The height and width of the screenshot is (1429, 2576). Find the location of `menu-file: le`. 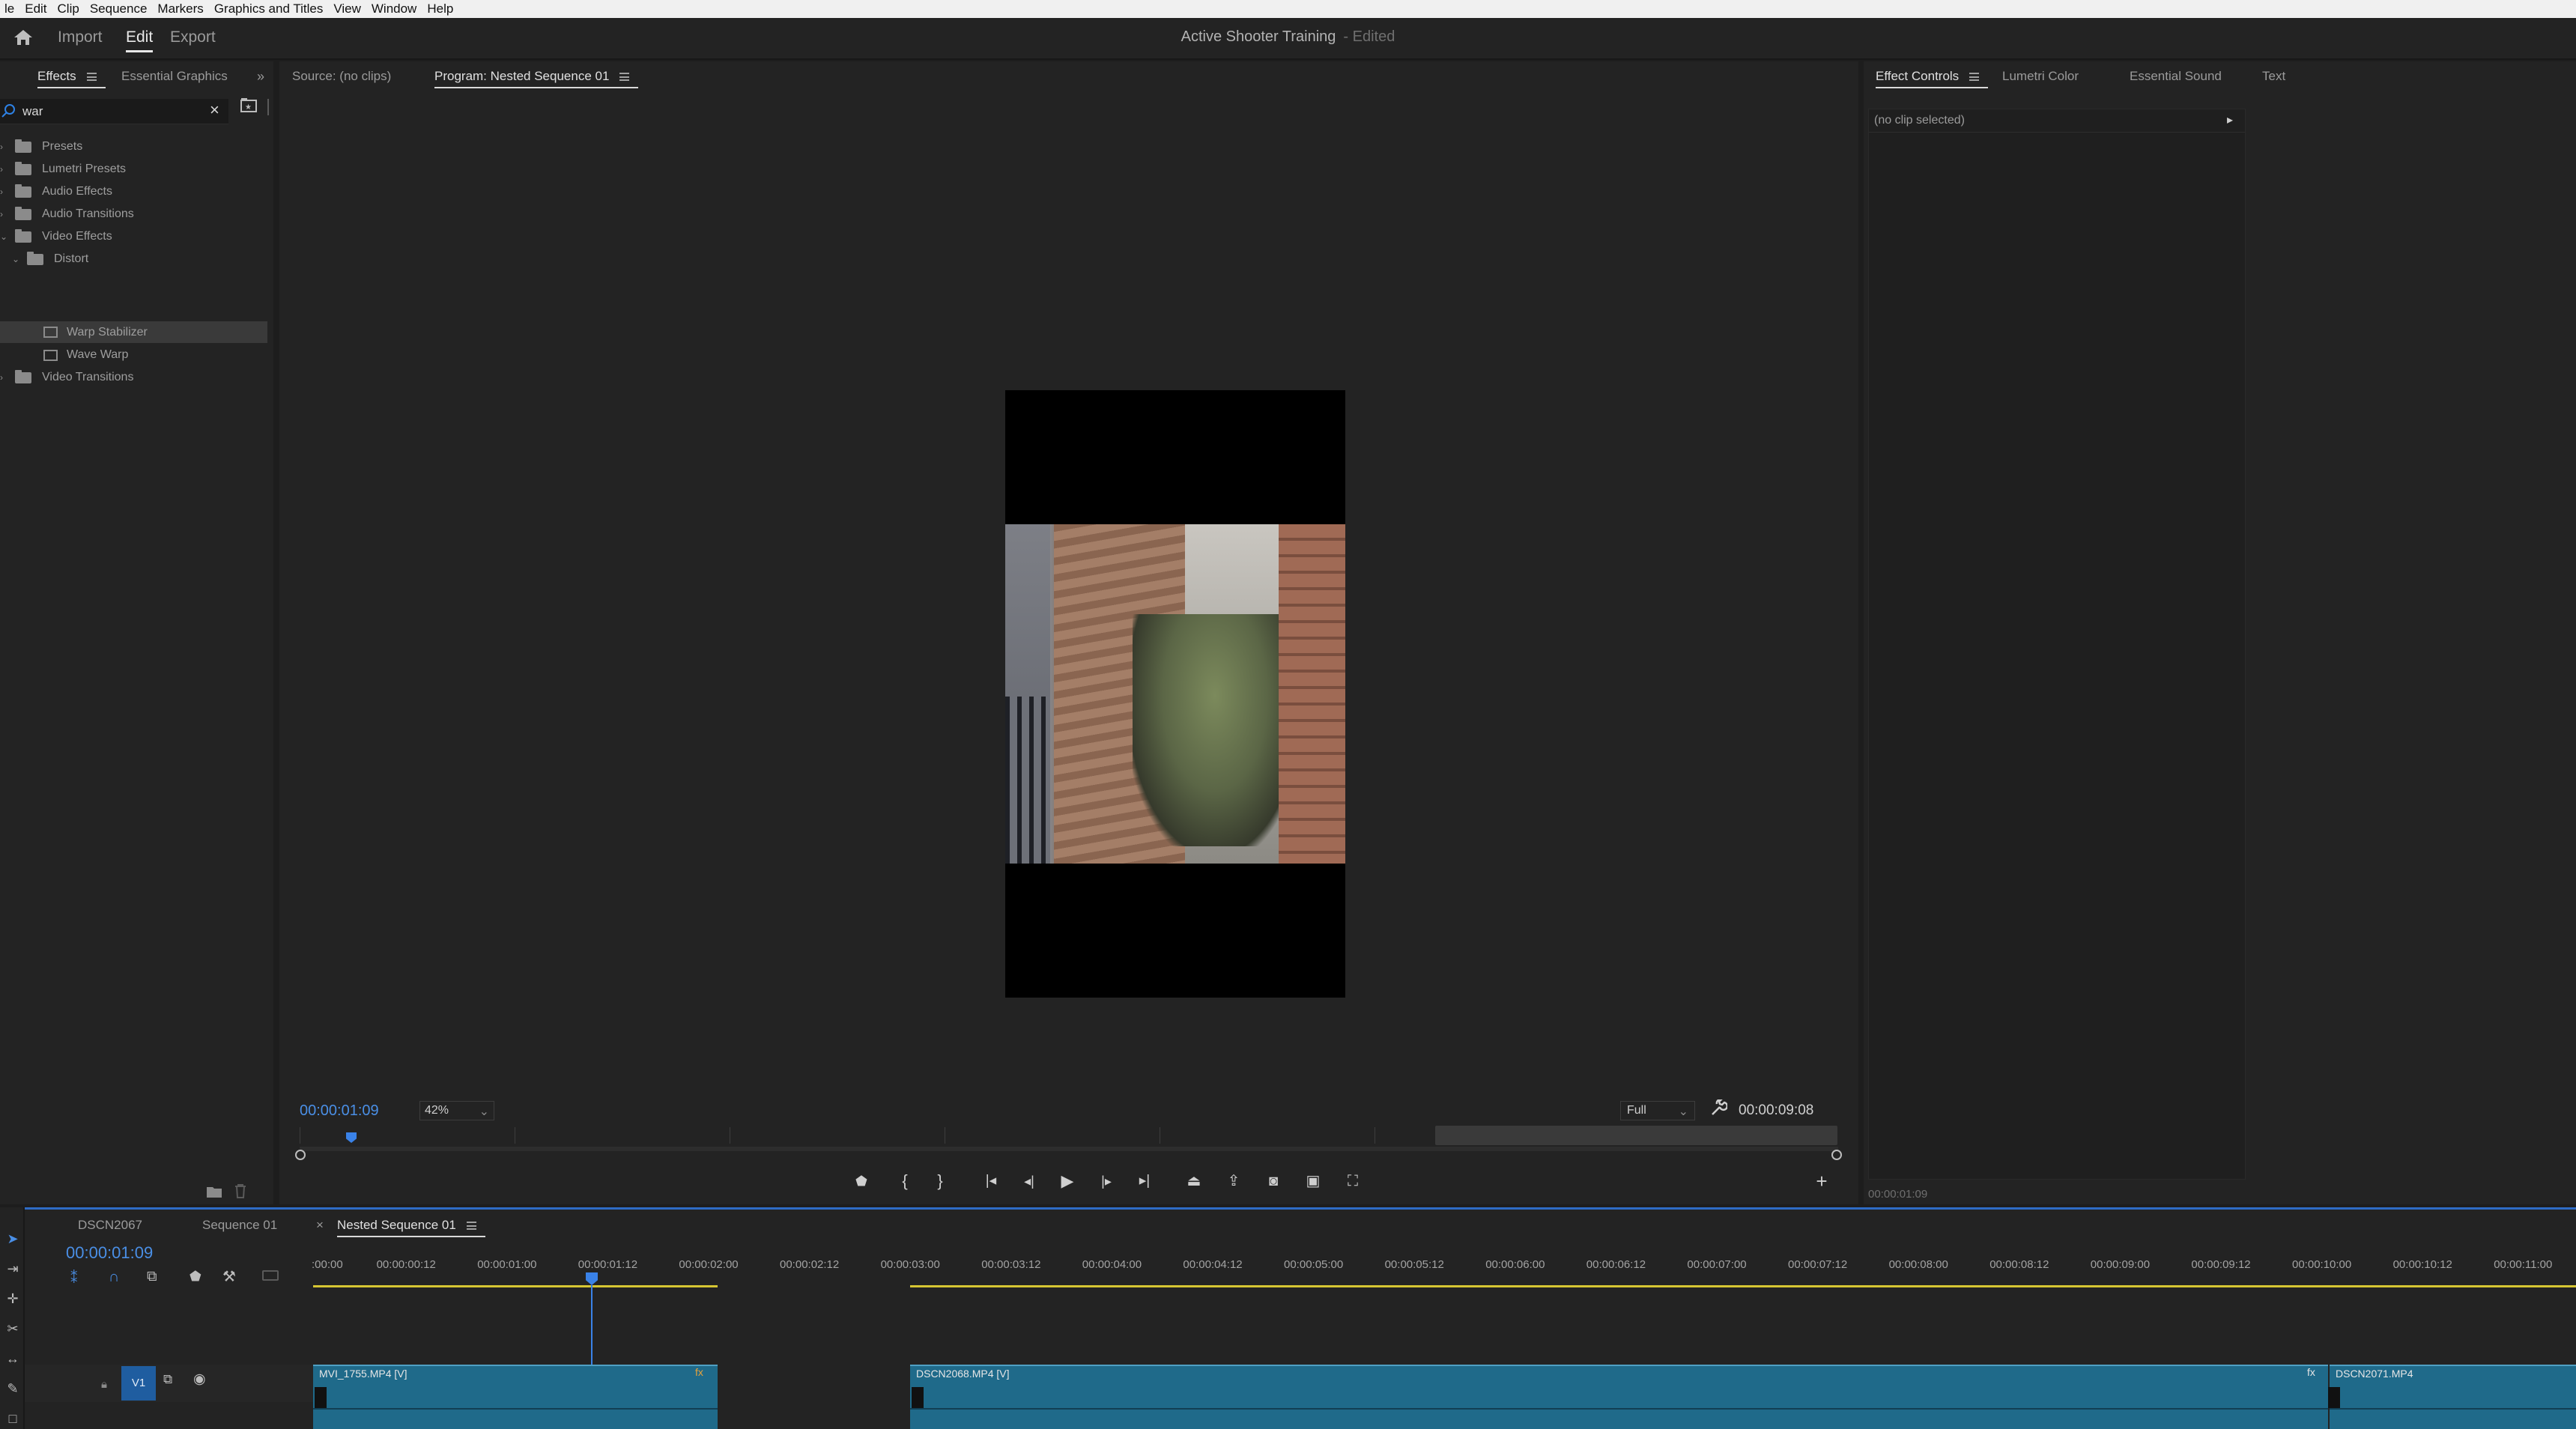

menu-file: le is located at coordinates (10, 9).